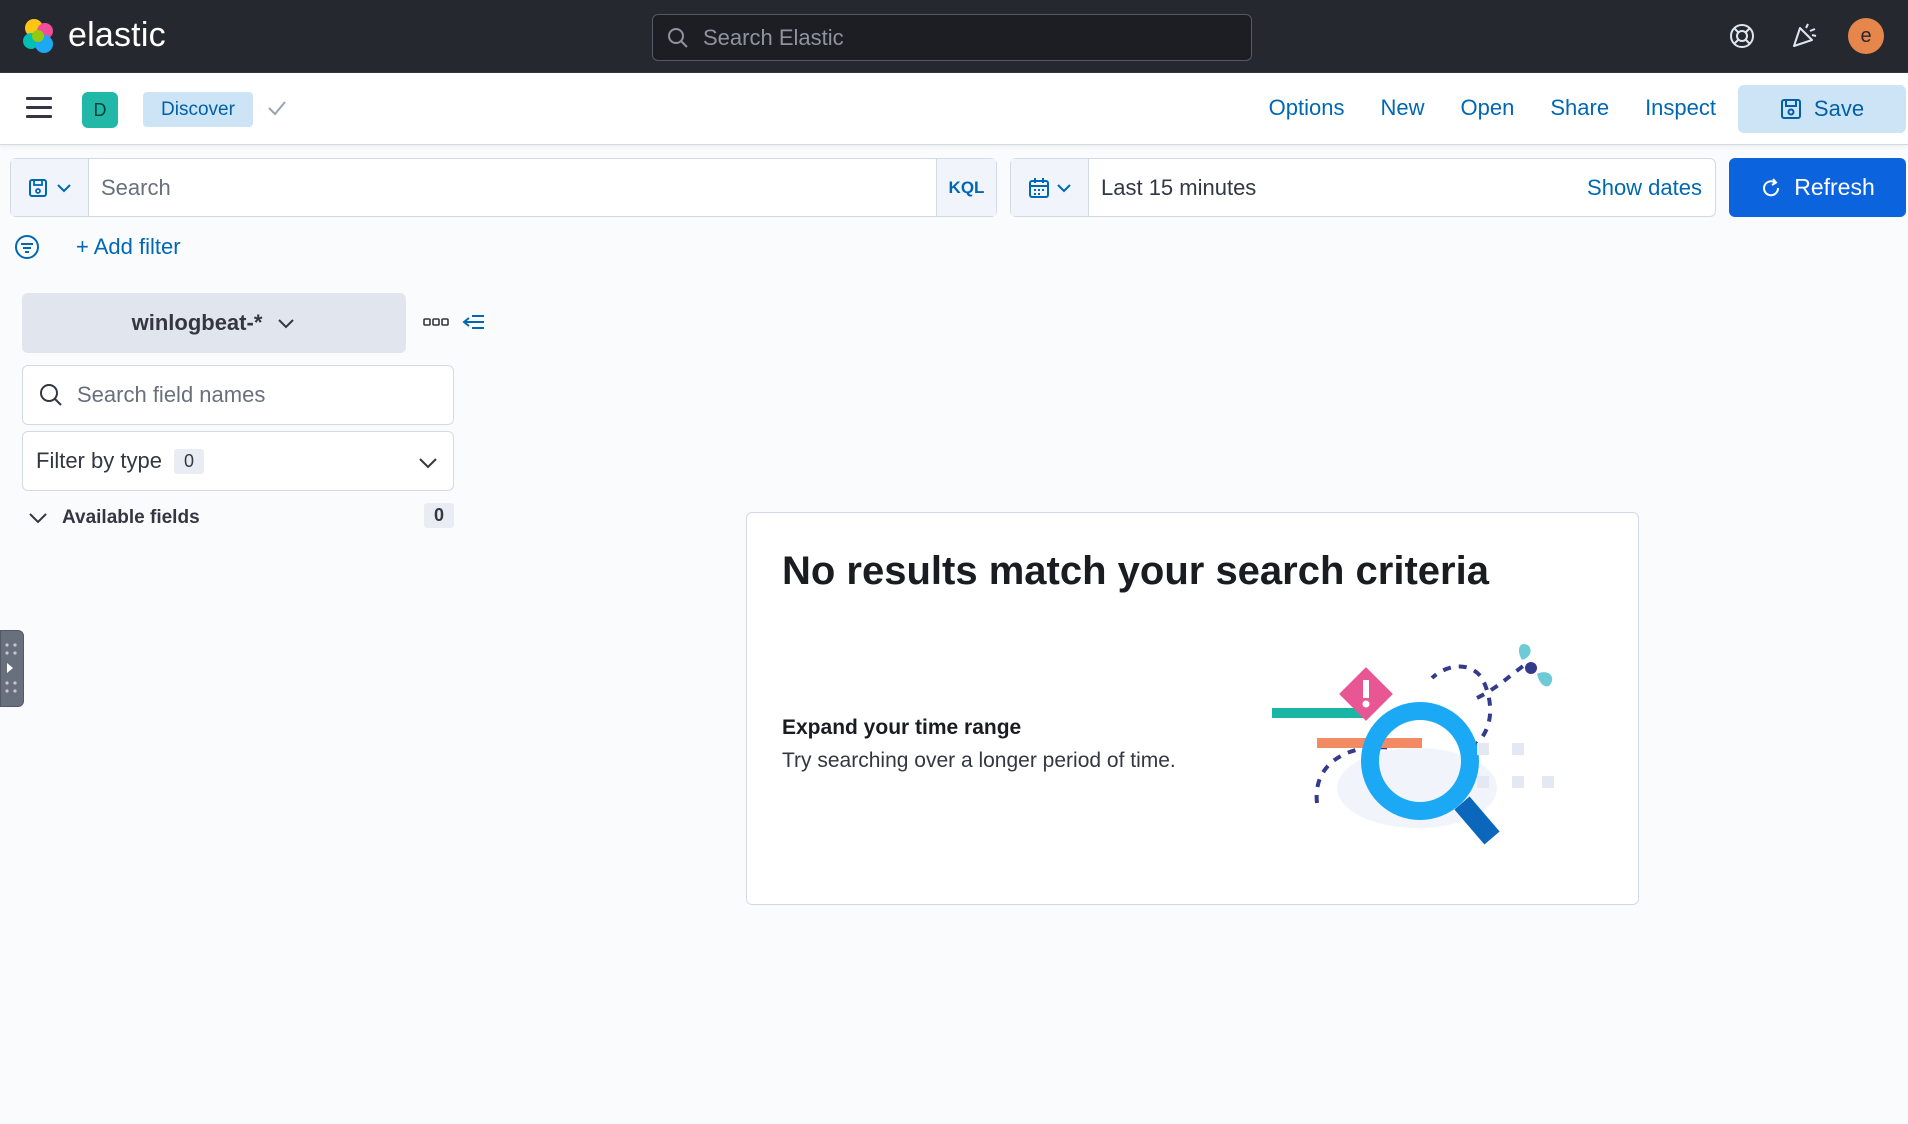  Describe the element at coordinates (436, 322) in the screenshot. I see `more-options-icon` at that location.